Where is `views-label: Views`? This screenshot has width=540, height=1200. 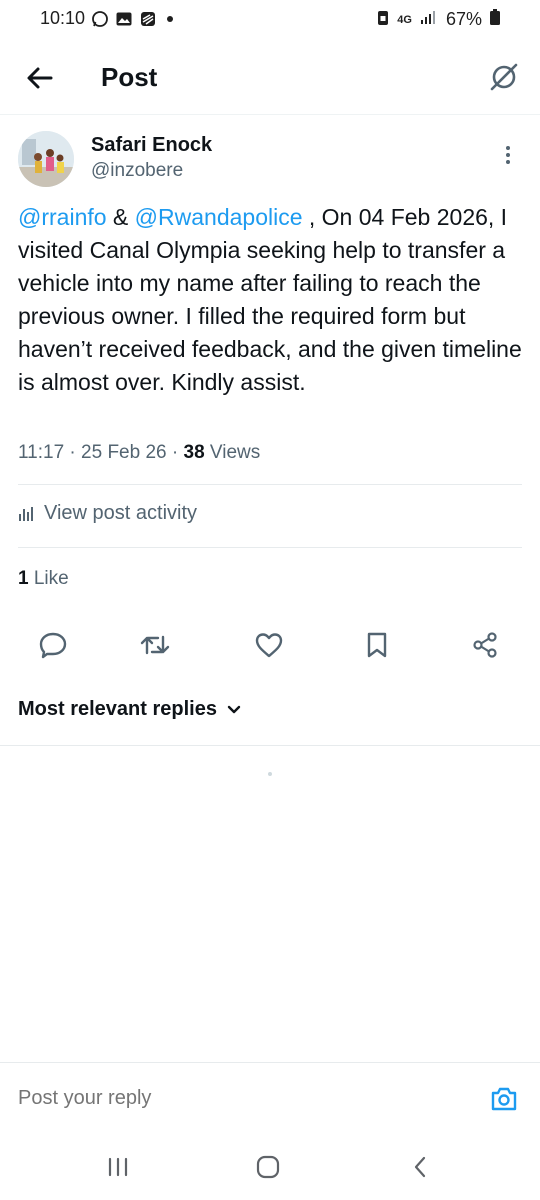 views-label: Views is located at coordinates (232, 452).